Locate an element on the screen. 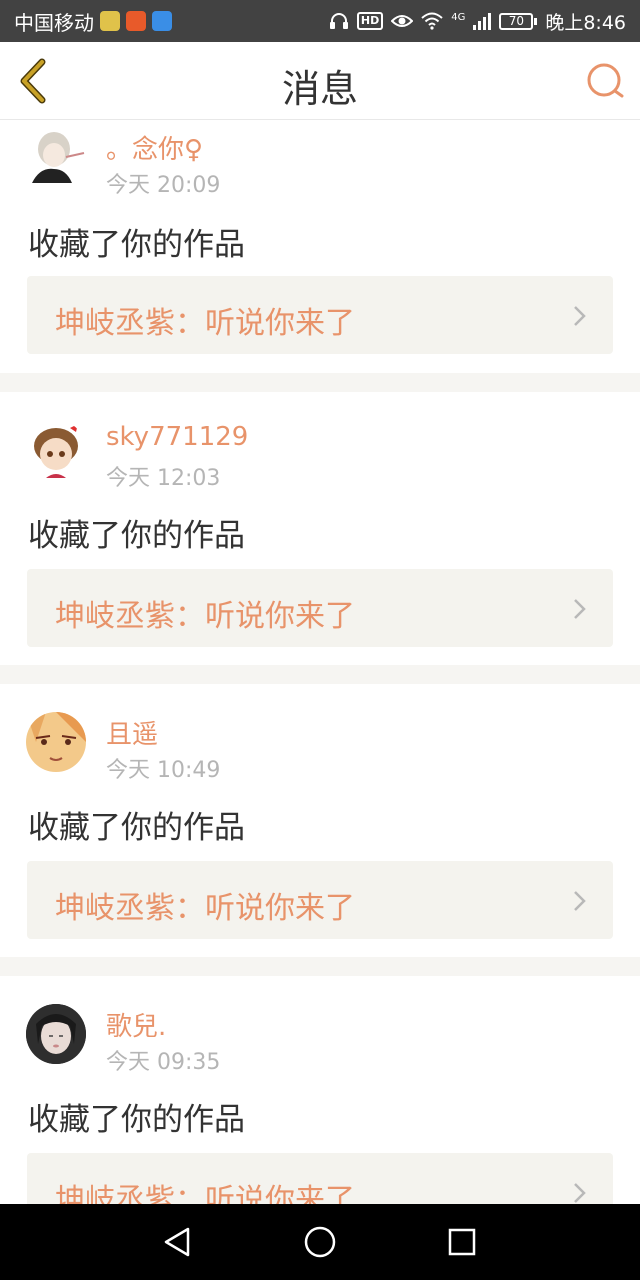 This screenshot has height=1280, width=640. wifi-icon is located at coordinates (432, 21).